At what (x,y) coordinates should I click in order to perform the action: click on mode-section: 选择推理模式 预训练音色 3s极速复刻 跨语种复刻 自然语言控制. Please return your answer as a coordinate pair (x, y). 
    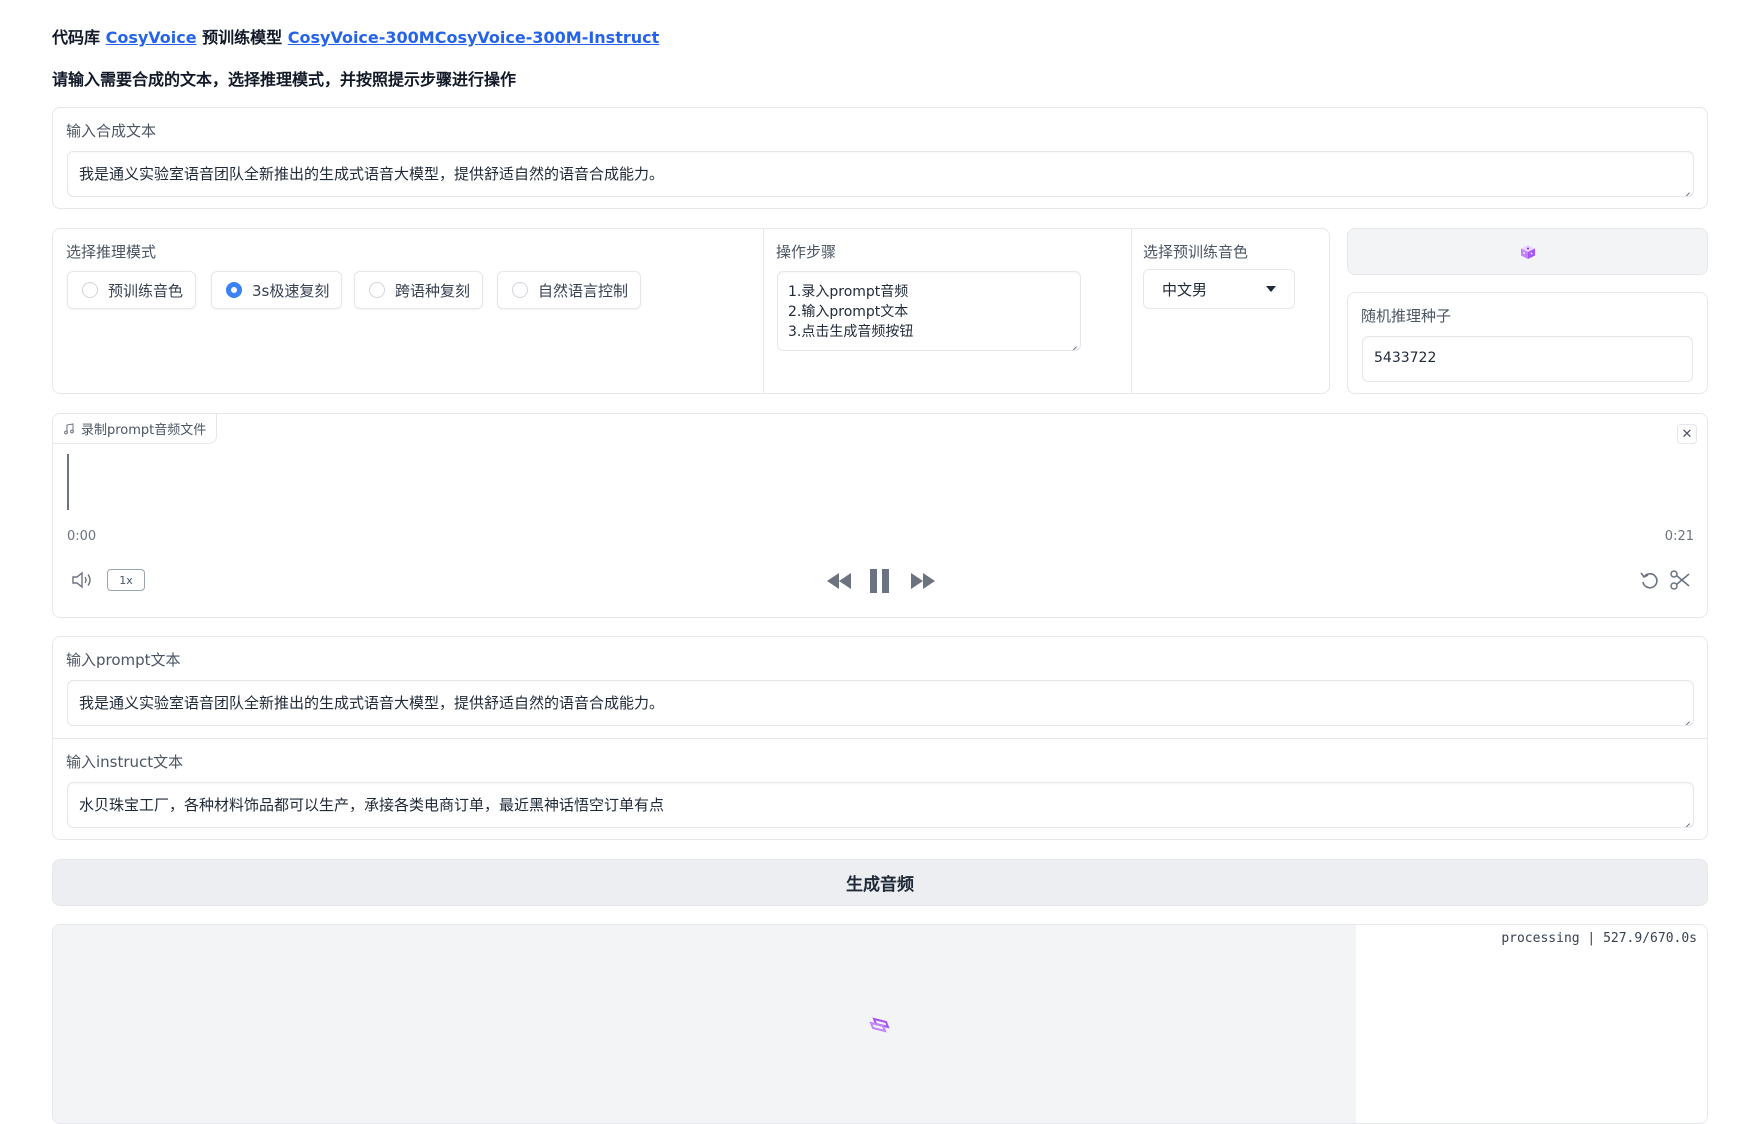
    Looking at the image, I should click on (408, 311).